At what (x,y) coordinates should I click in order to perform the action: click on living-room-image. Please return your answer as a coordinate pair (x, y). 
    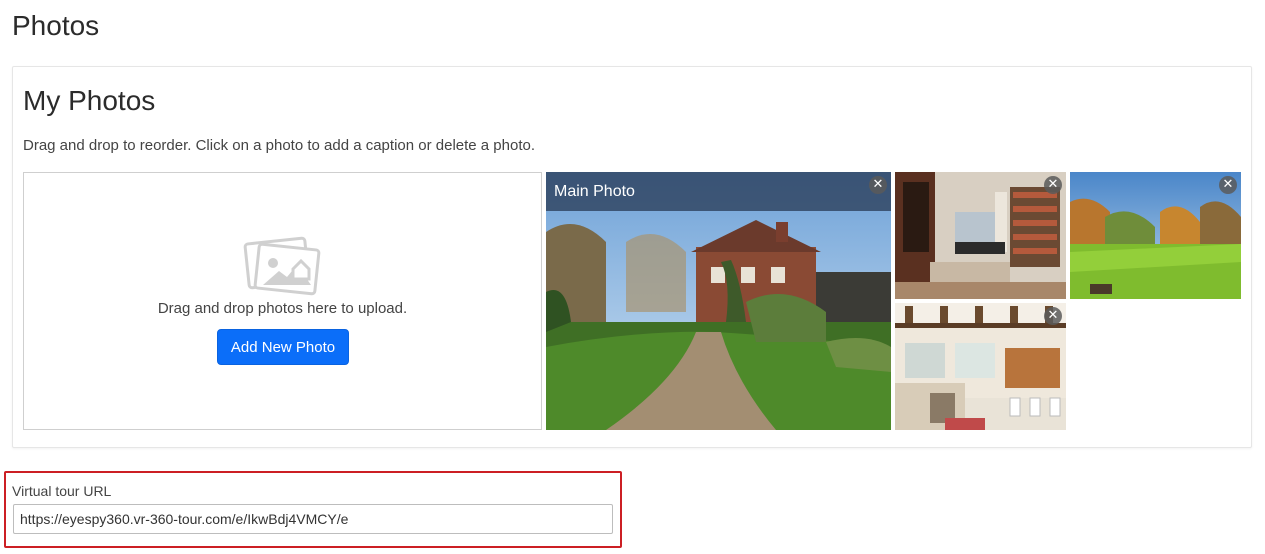
    Looking at the image, I should click on (980, 235).